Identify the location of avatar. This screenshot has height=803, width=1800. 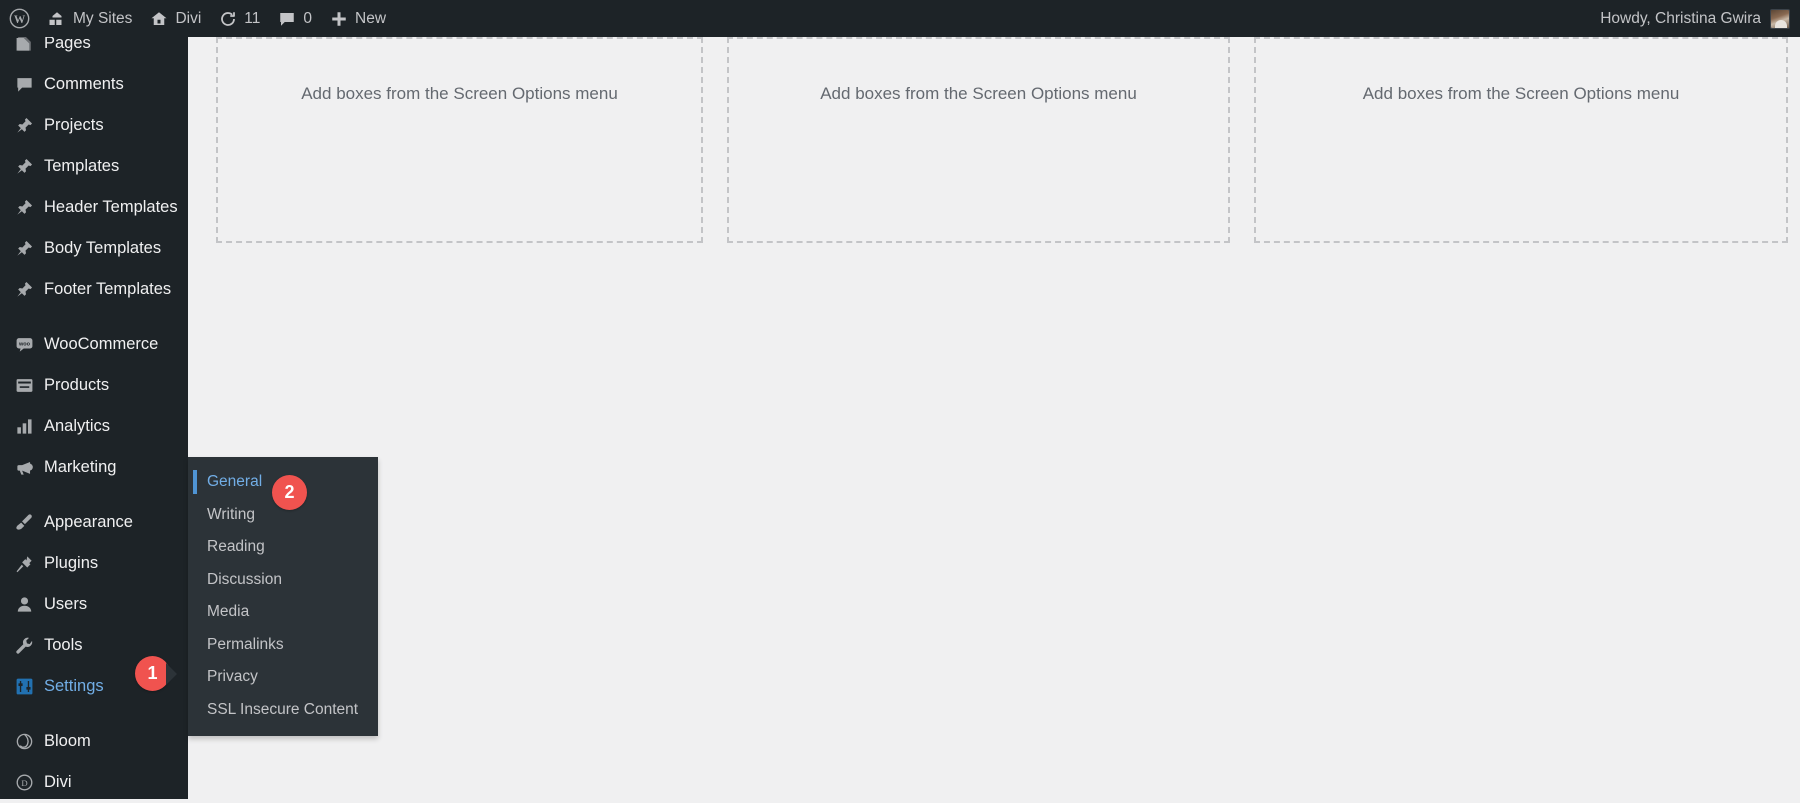
(1780, 18).